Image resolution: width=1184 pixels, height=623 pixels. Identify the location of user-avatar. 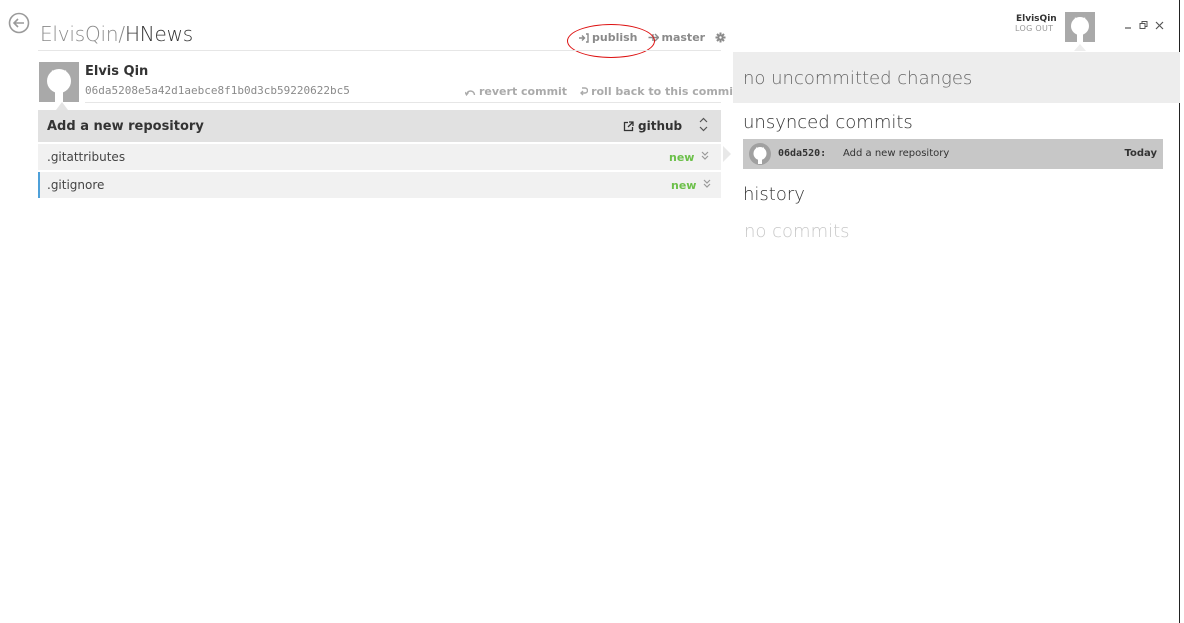
(1080, 27).